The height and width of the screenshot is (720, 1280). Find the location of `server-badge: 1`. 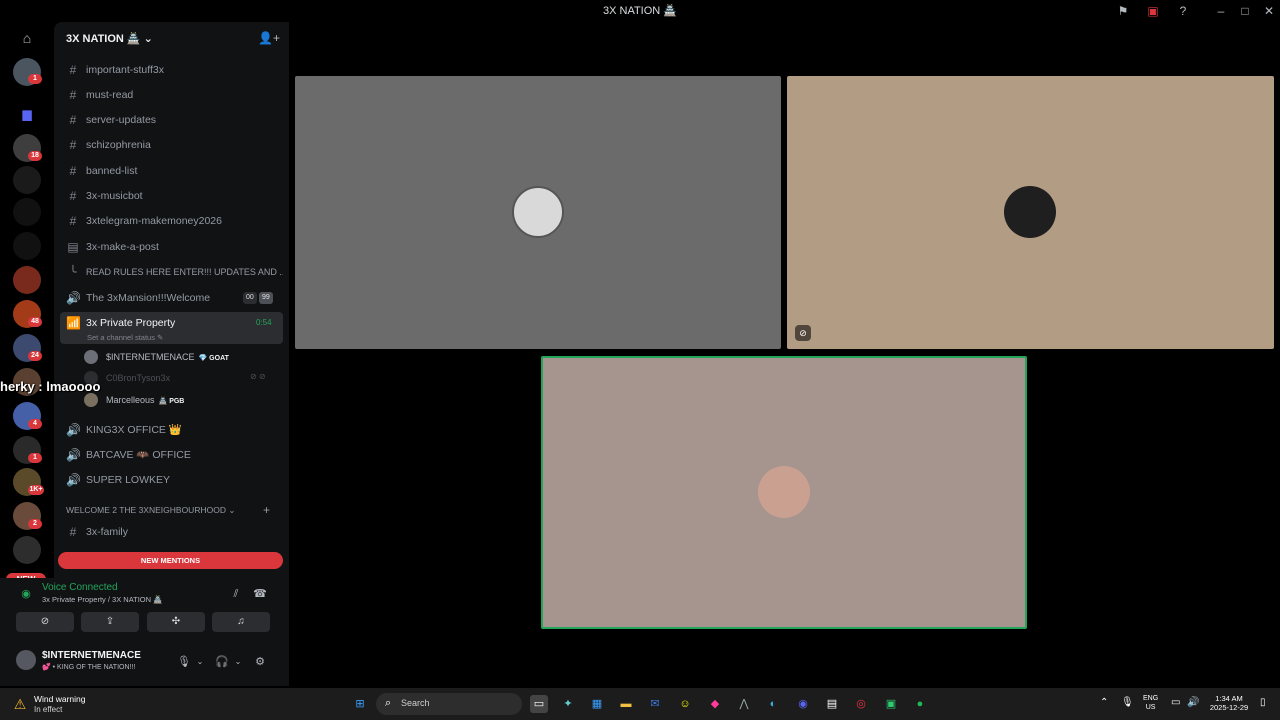

server-badge: 1 is located at coordinates (35, 458).